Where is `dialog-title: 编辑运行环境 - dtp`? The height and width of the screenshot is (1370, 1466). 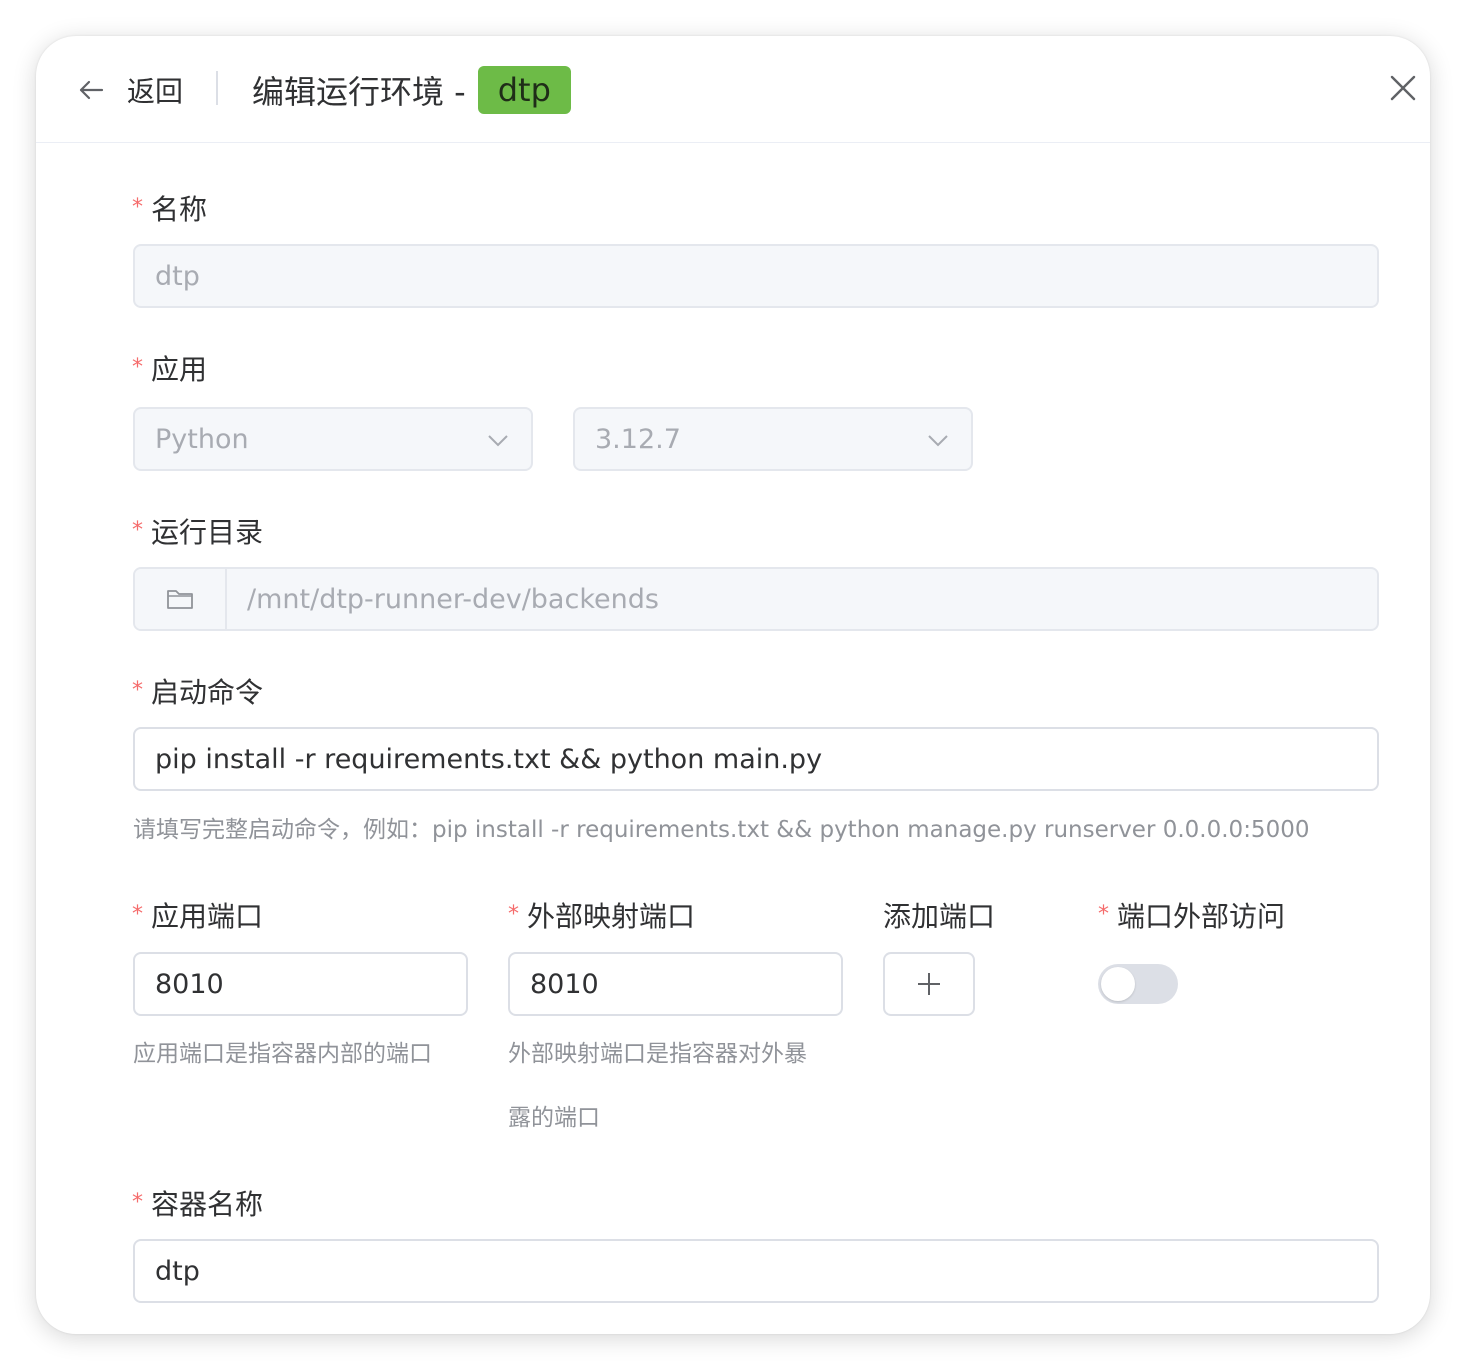 dialog-title: 编辑运行环境 - dtp is located at coordinates (411, 90).